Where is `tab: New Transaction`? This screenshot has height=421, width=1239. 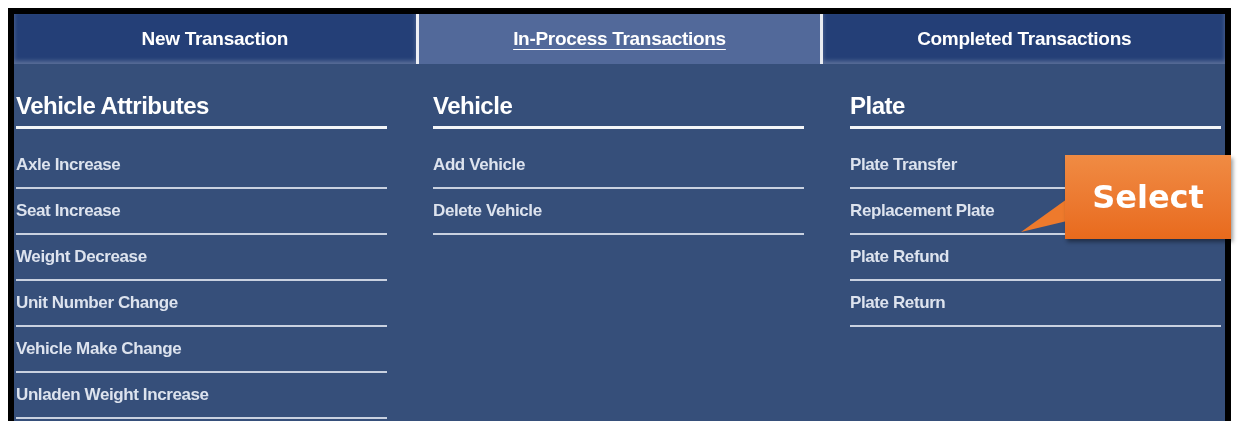 tab: New Transaction is located at coordinates (215, 39).